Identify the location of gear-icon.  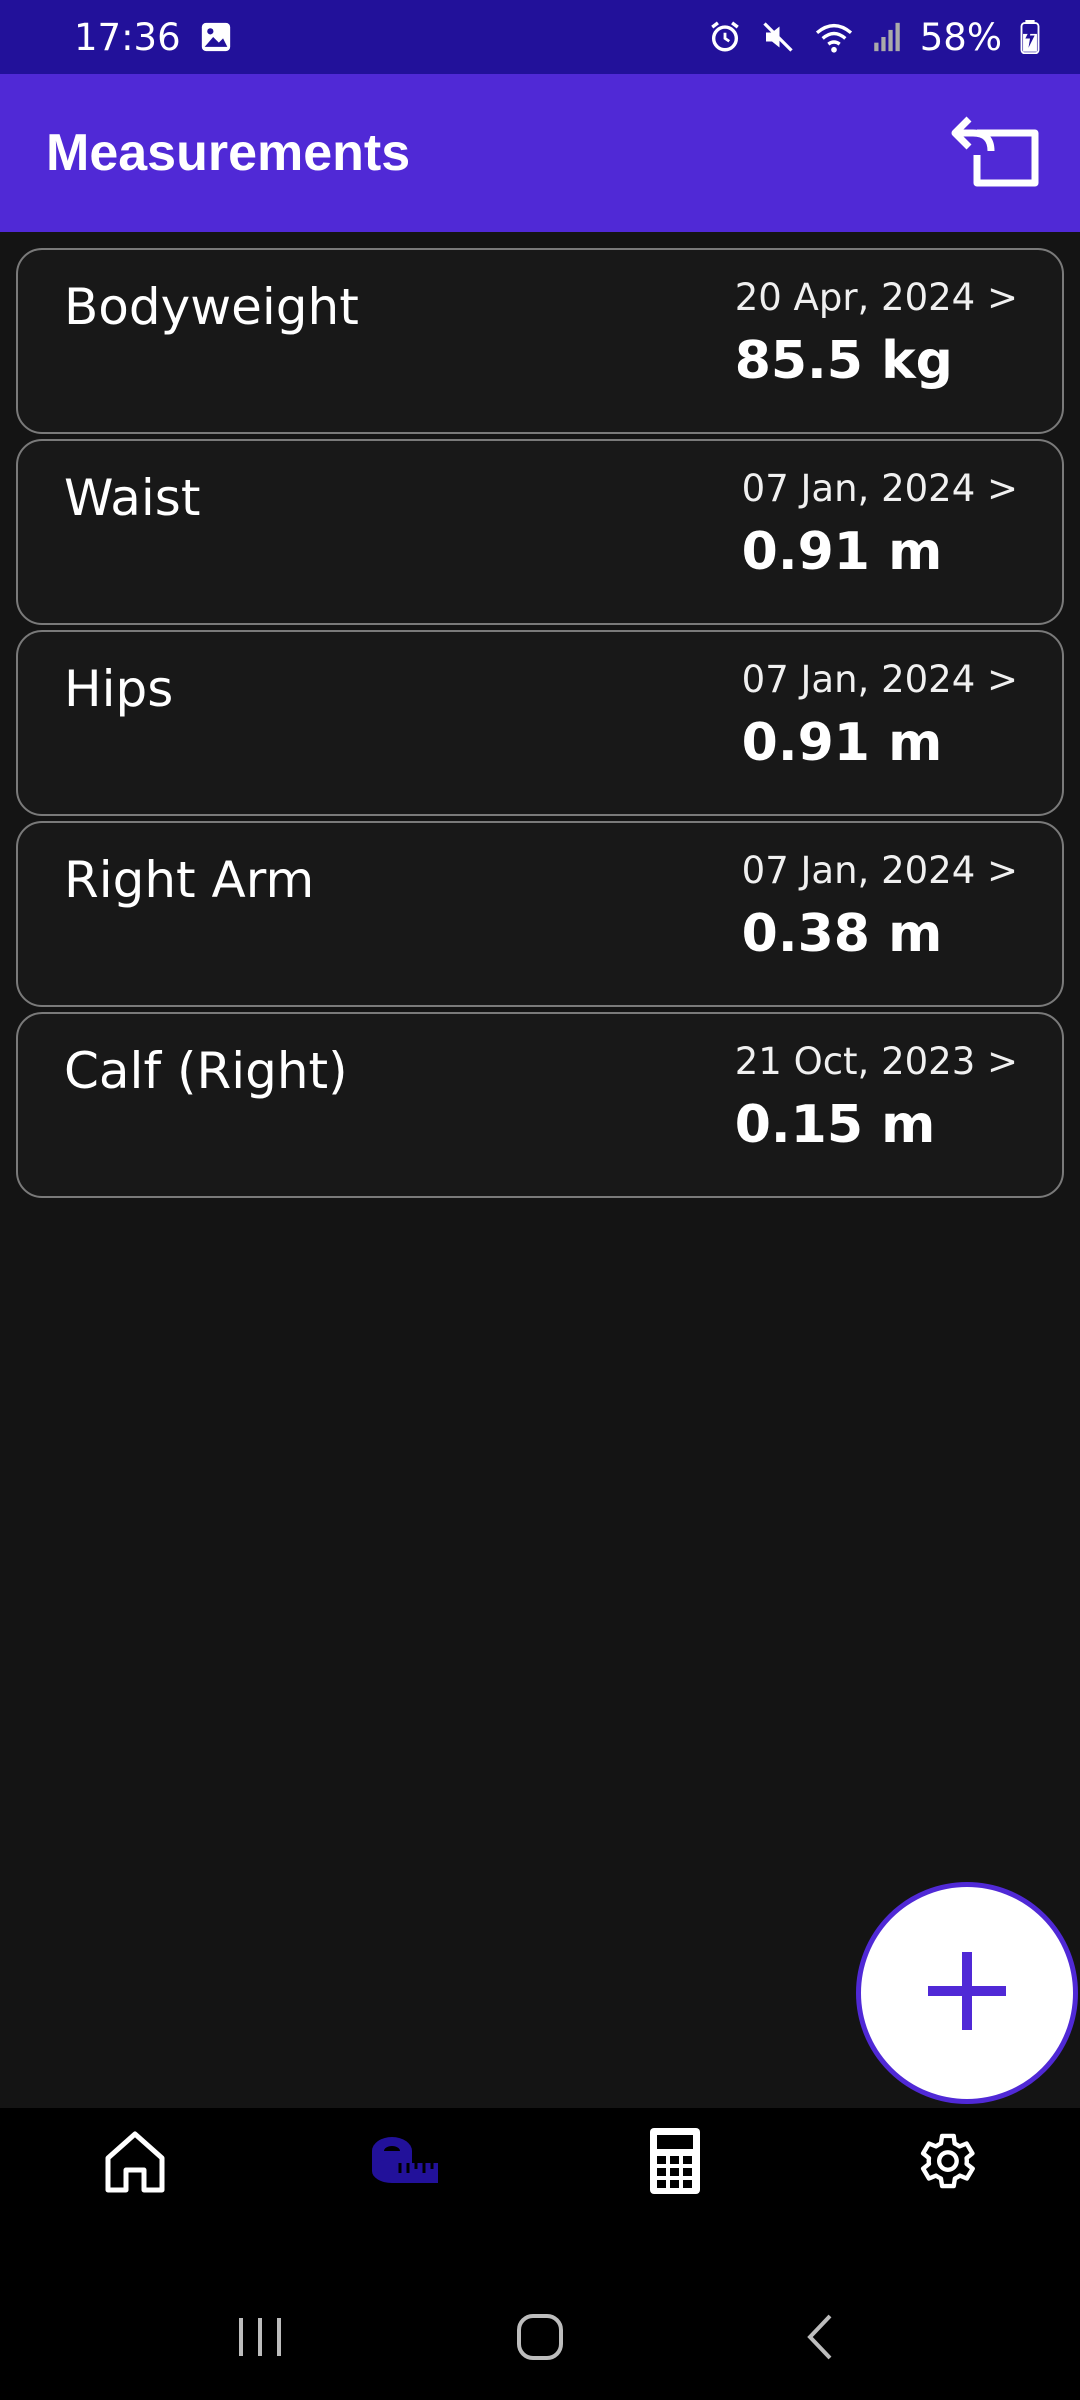
(945, 2163).